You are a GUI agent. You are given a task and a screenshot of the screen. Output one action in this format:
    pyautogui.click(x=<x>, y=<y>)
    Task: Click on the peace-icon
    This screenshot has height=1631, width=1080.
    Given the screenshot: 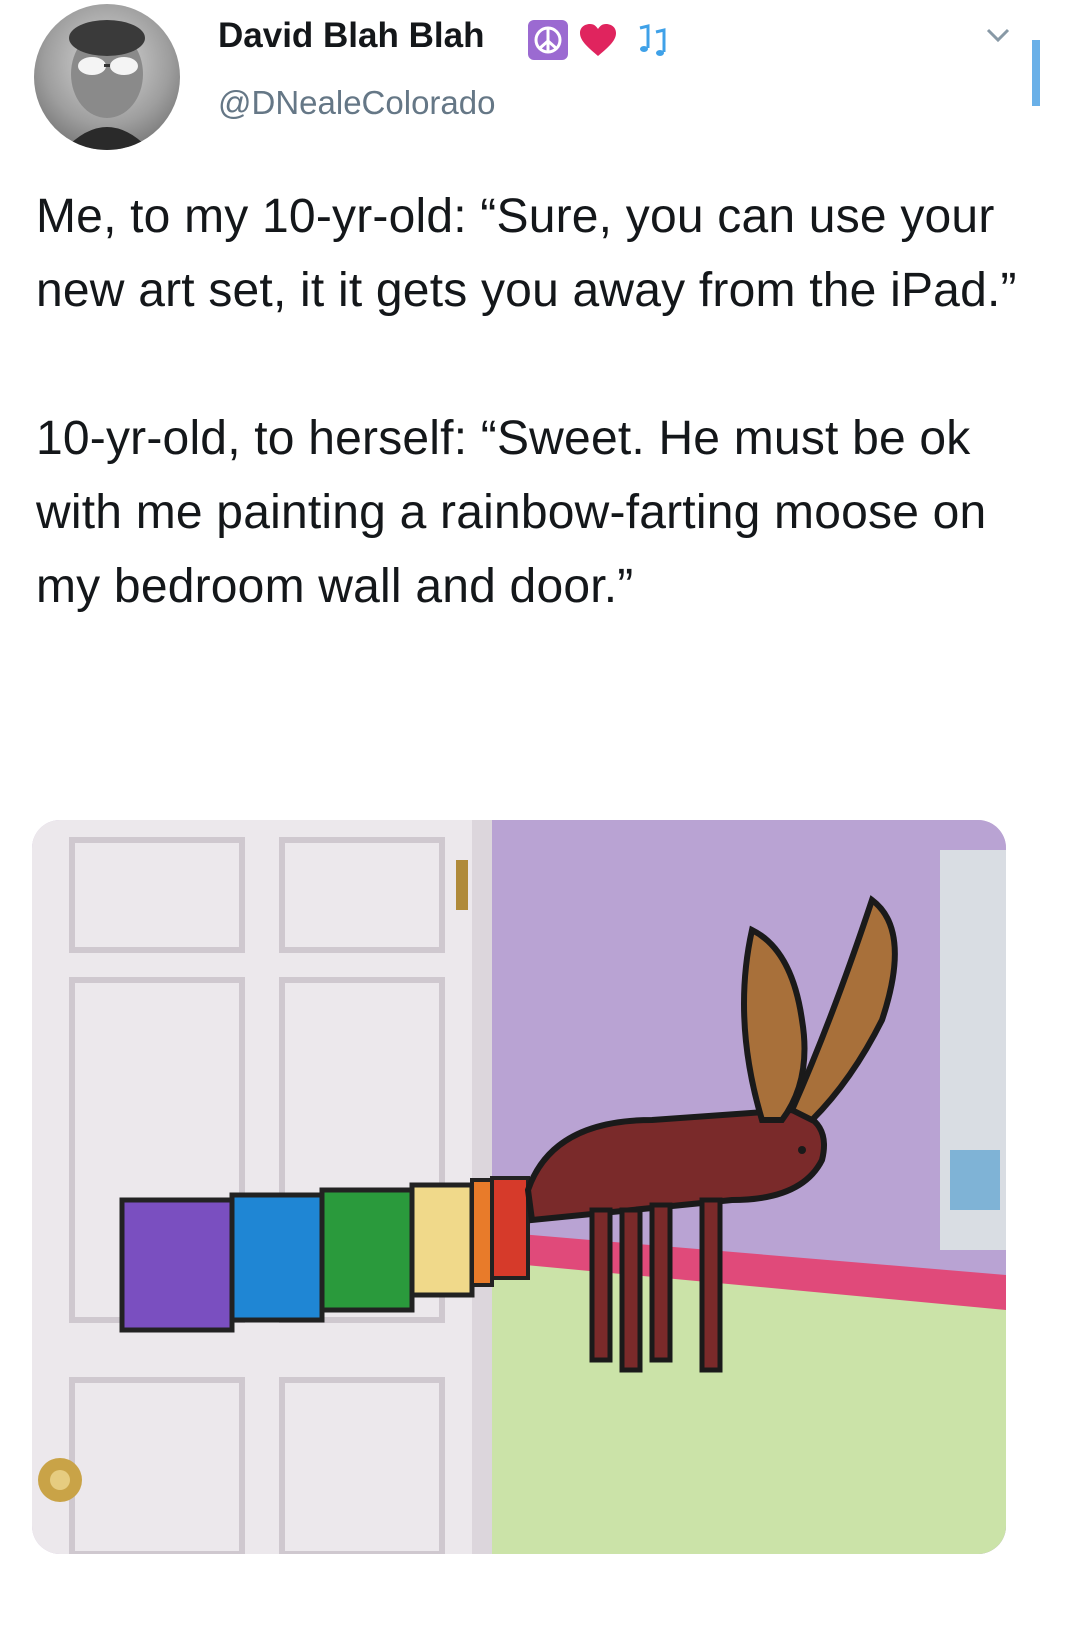 What is the action you would take?
    pyautogui.click(x=548, y=40)
    